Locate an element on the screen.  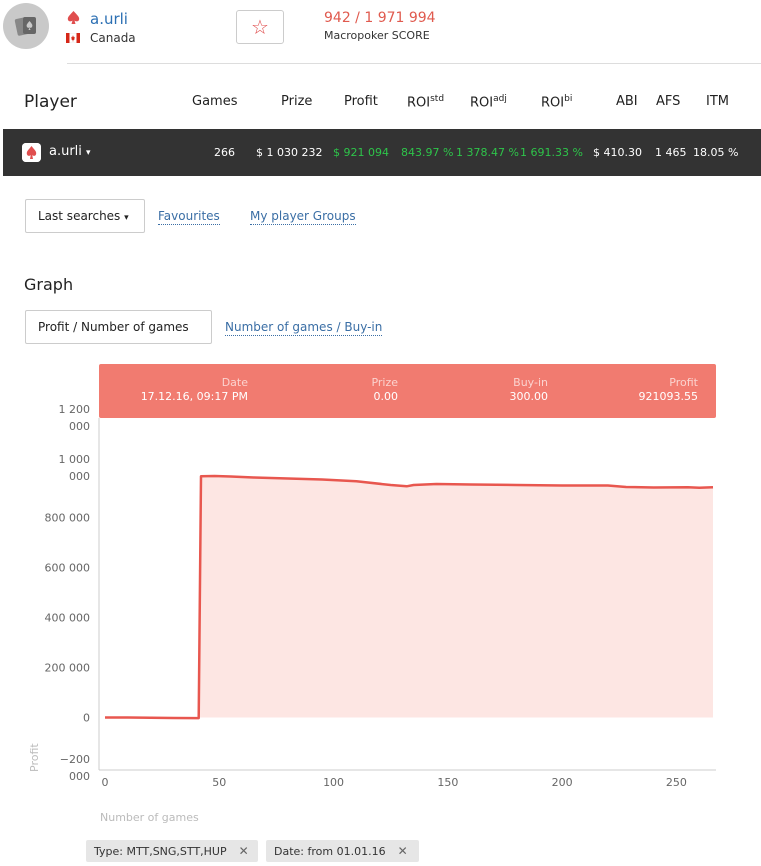
tooltip-buyin-value: 300.00 is located at coordinates (529, 396).